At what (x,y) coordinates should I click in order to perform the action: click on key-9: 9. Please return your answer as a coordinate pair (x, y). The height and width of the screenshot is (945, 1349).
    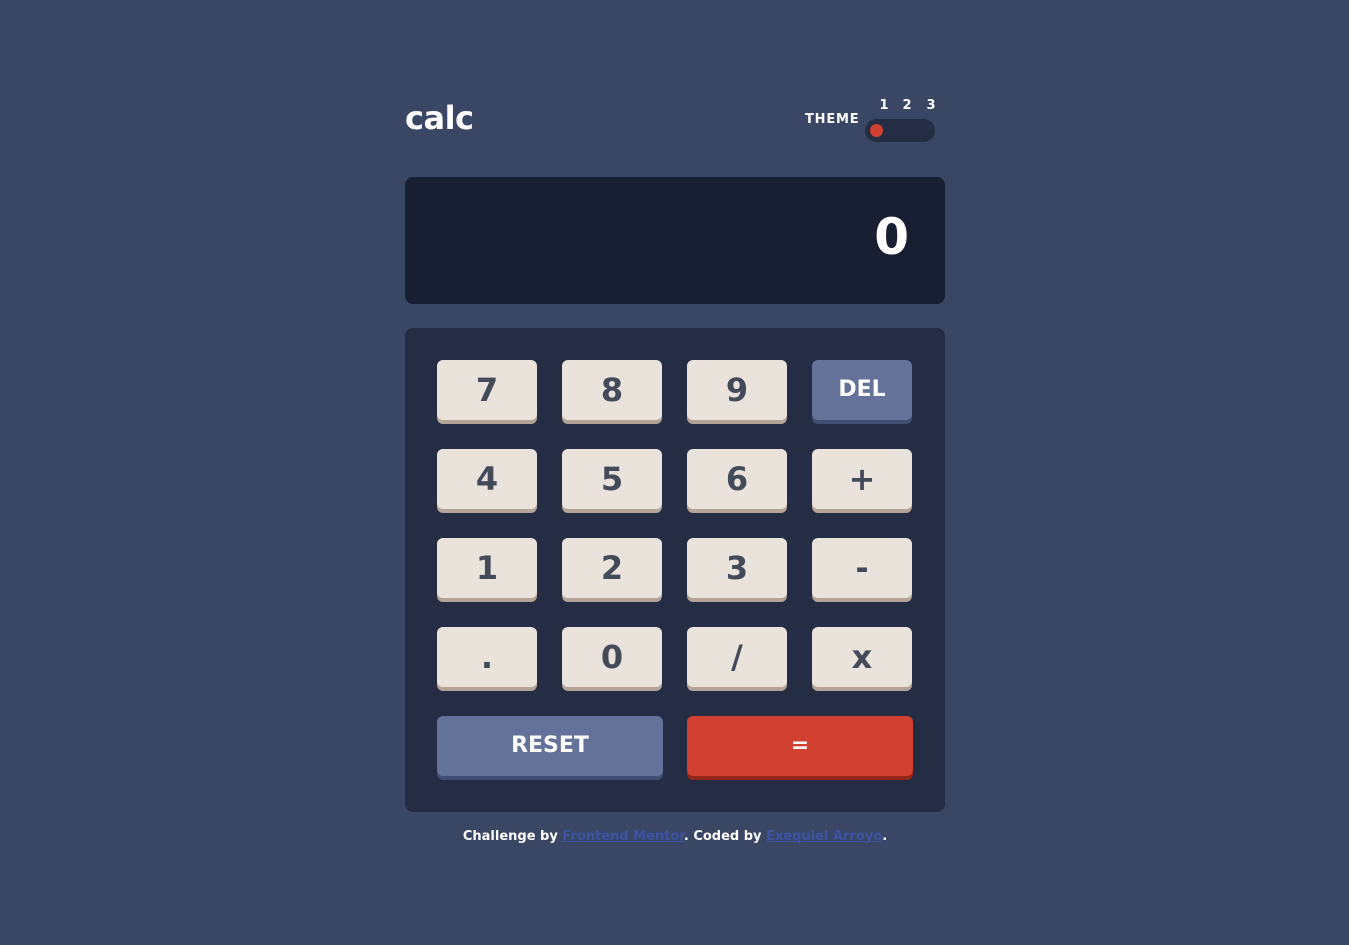
    Looking at the image, I should click on (737, 390).